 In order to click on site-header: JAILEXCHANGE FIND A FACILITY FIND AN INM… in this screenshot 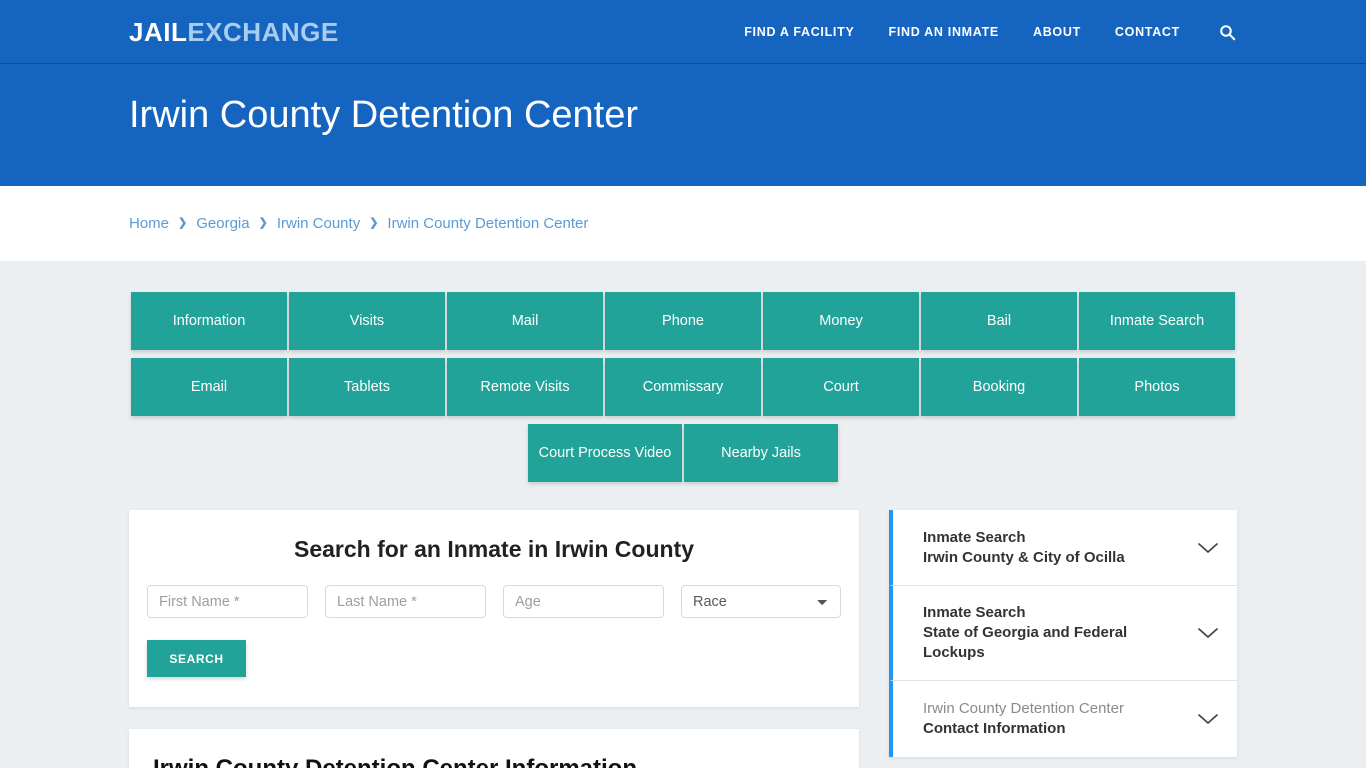, I will do `click(683, 32)`.